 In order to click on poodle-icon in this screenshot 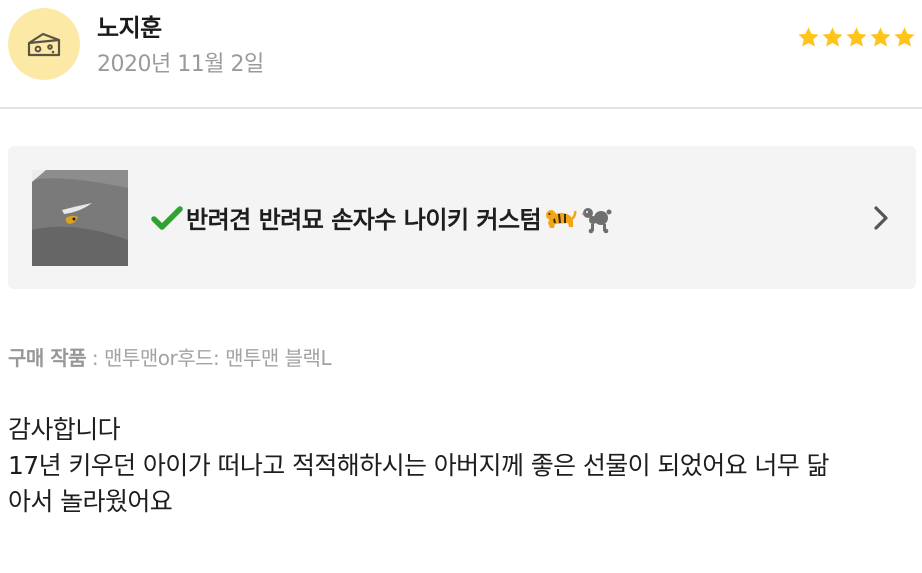, I will do `click(597, 220)`.